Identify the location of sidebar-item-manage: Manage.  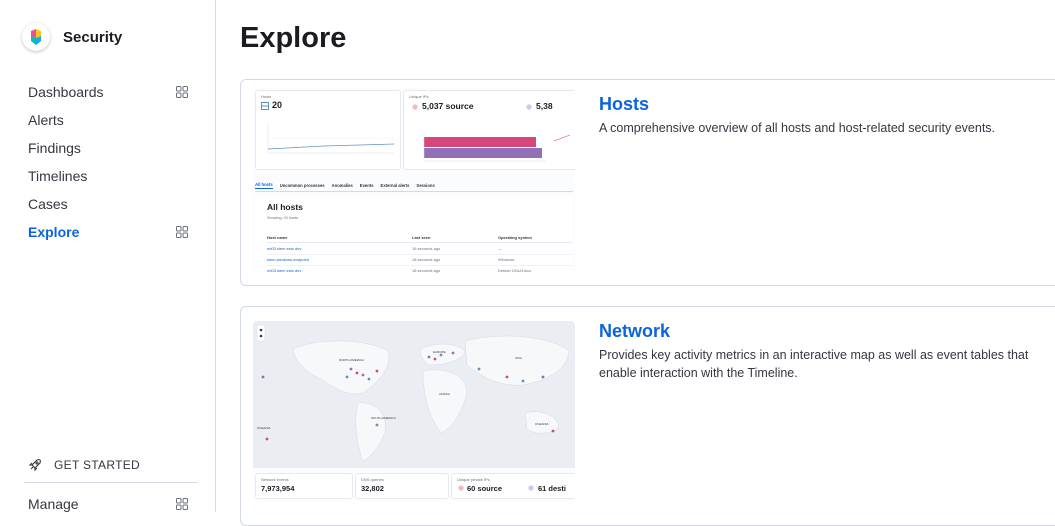
(108, 504).